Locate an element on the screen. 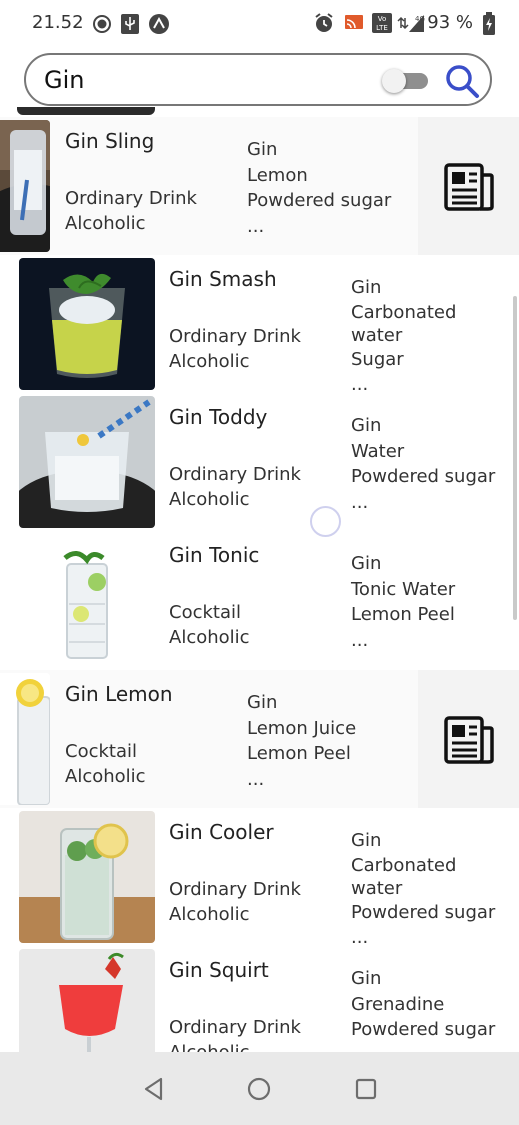 This screenshot has width=519, height=1125. search-toggle is located at coordinates (405, 81).